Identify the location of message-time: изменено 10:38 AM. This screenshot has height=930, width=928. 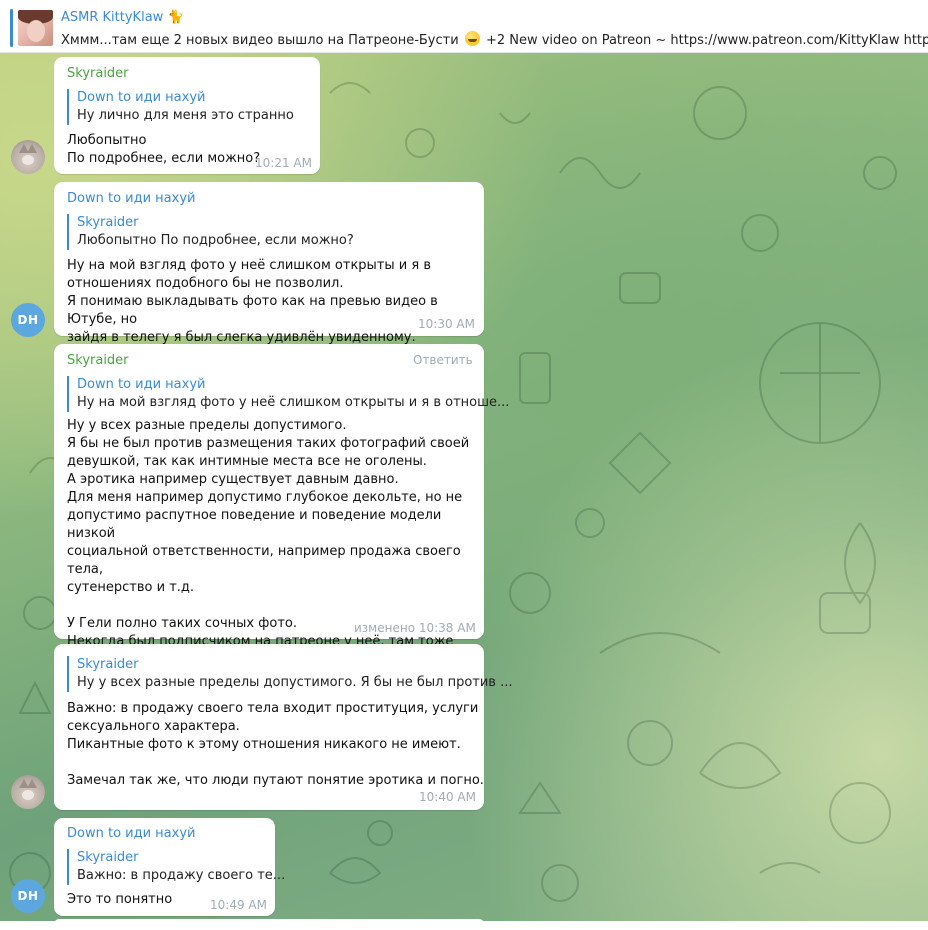
(415, 628).